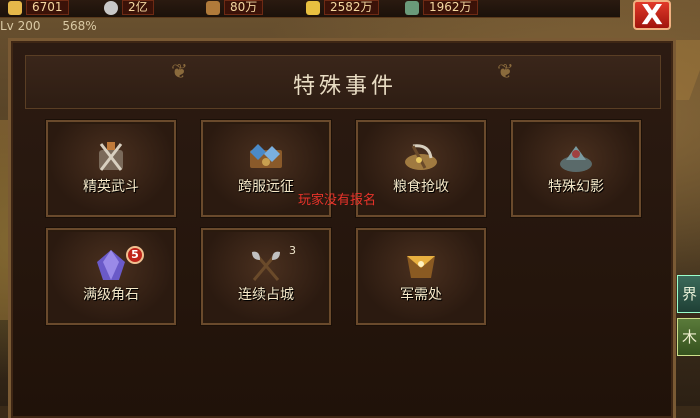 This screenshot has width=700, height=418. I want to click on notice-not-registered: 玩家没有报名, so click(337, 200).